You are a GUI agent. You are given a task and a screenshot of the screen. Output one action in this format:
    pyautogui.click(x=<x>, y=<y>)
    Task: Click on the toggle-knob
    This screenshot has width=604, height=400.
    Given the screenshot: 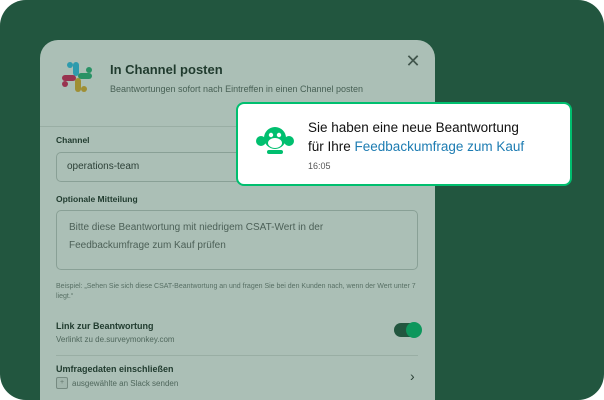 What is the action you would take?
    pyautogui.click(x=414, y=330)
    